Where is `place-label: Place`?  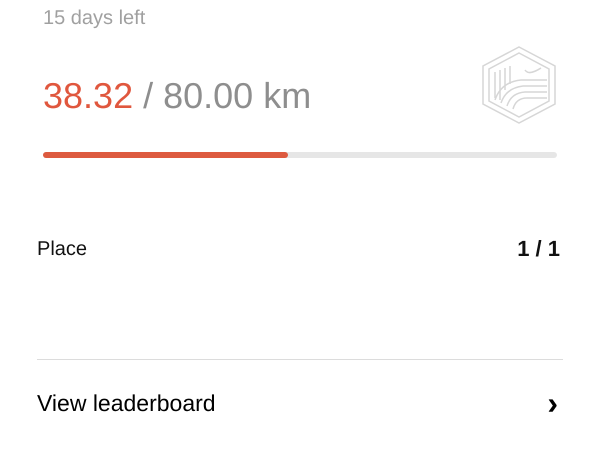
place-label: Place is located at coordinates (62, 249).